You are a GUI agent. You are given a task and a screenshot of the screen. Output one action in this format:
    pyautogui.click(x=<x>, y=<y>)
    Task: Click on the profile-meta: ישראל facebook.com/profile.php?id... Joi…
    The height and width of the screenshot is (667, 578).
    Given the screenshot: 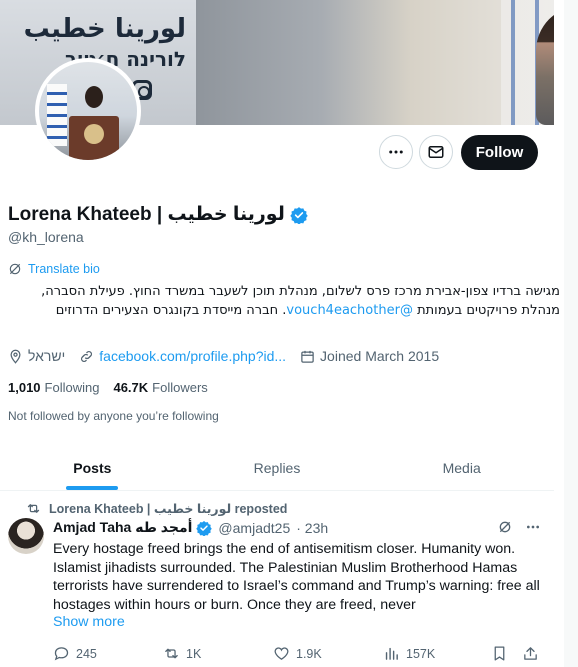 What is the action you would take?
    pyautogui.click(x=223, y=356)
    